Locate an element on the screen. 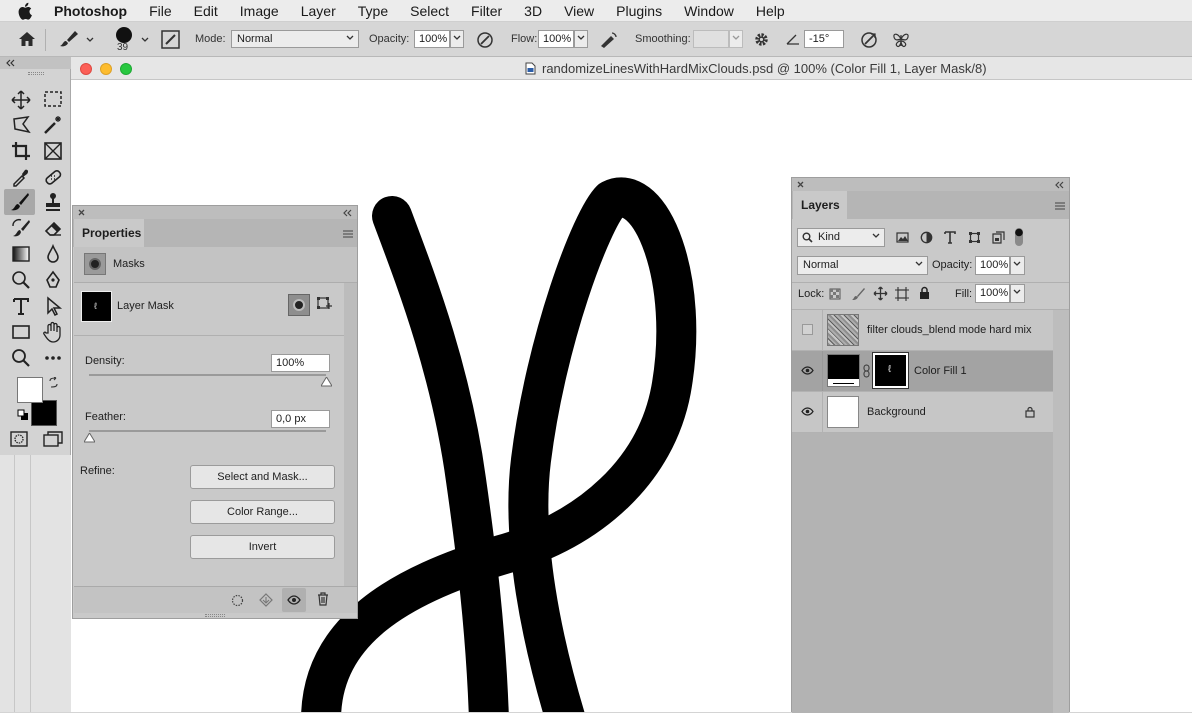 The width and height of the screenshot is (1192, 713). gear-icon is located at coordinates (761, 39).